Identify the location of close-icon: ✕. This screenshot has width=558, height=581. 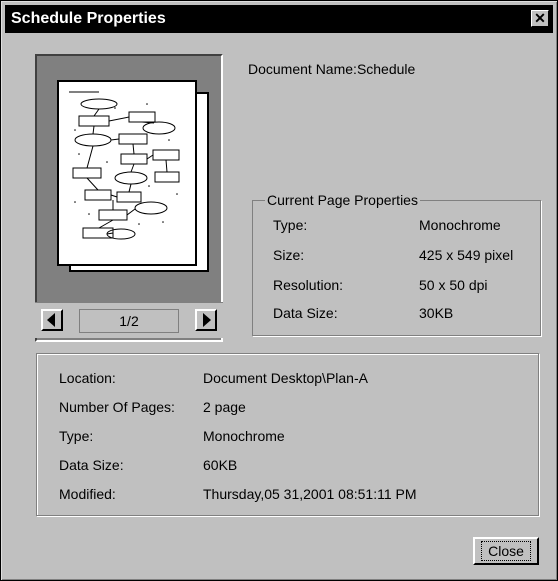
(540, 18).